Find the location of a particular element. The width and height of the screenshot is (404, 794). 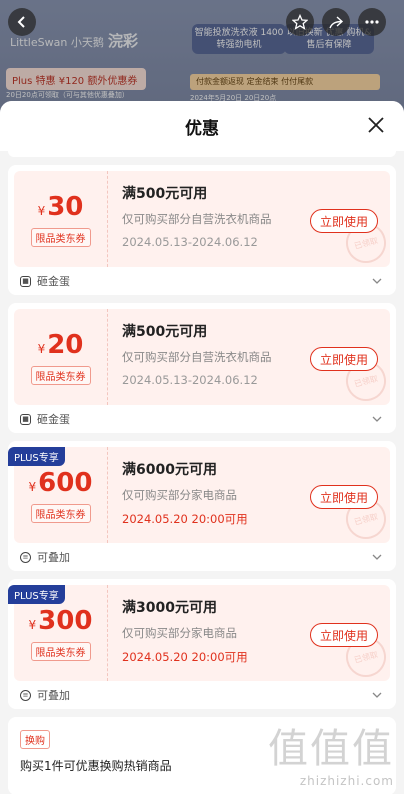

sheet-header: 优惠 is located at coordinates (202, 126).